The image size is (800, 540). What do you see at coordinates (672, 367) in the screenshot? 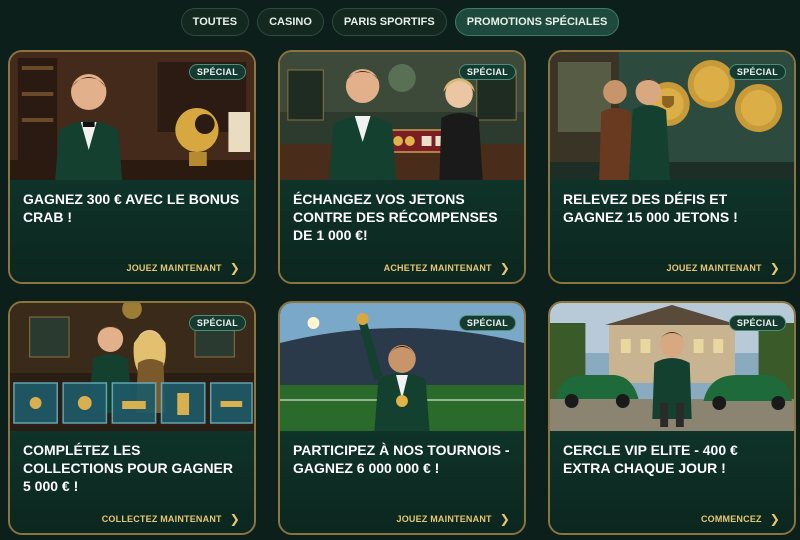
I see `promo-image-mansion-cars: SPÉCIAL` at bounding box center [672, 367].